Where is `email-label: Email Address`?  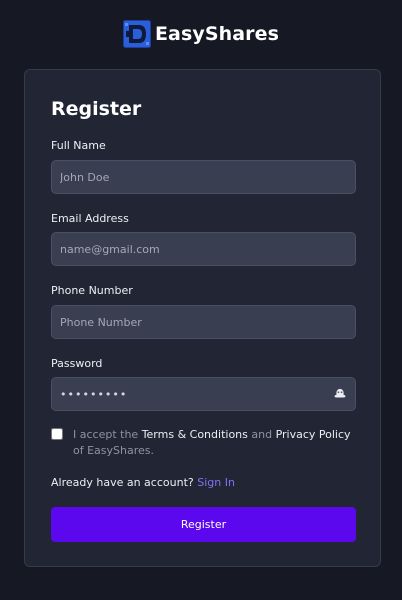
email-label: Email Address is located at coordinates (90, 218).